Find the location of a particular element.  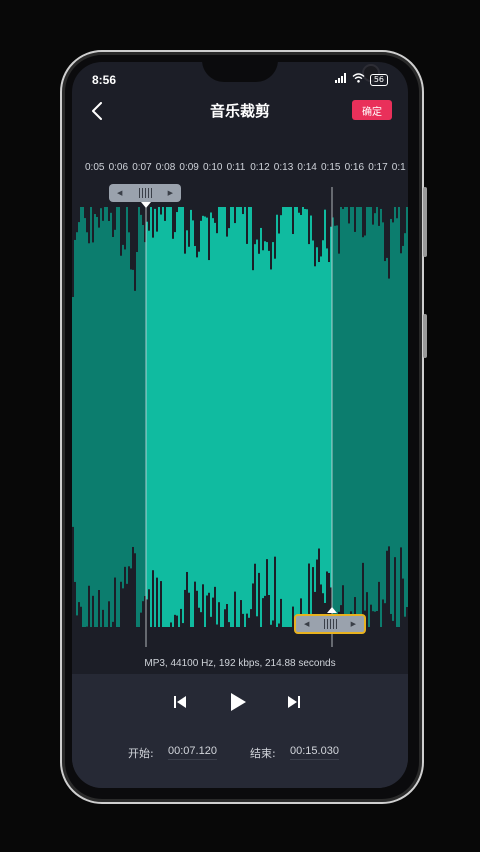

timeline-tick: 0:09 is located at coordinates (189, 167).